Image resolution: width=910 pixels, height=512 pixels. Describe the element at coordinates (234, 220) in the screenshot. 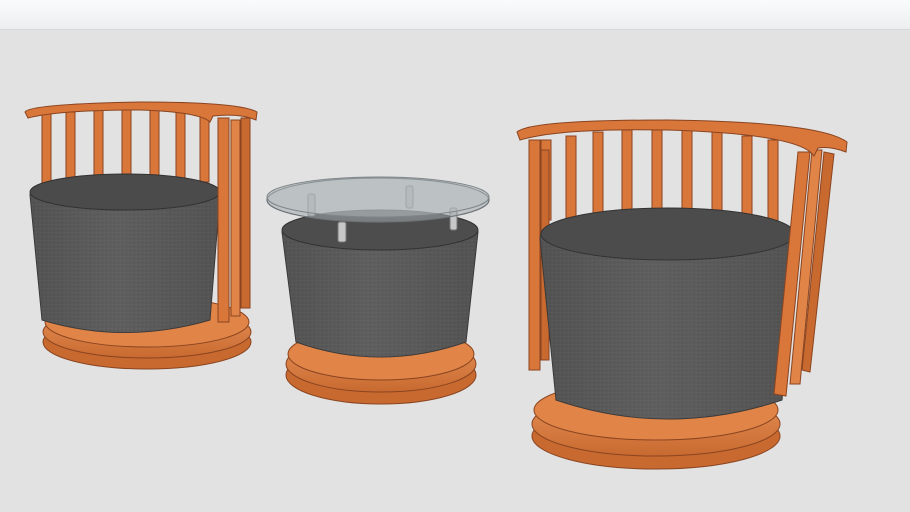

I see `left-chair-side-posts` at that location.